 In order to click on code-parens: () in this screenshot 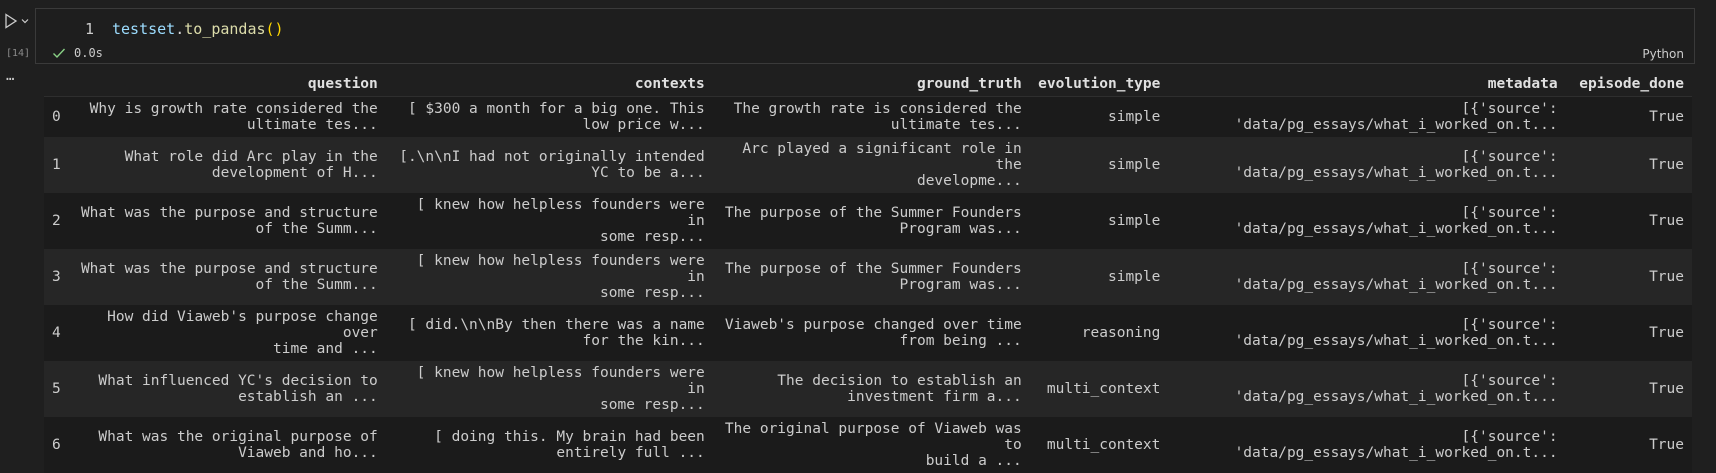, I will do `click(274, 29)`.